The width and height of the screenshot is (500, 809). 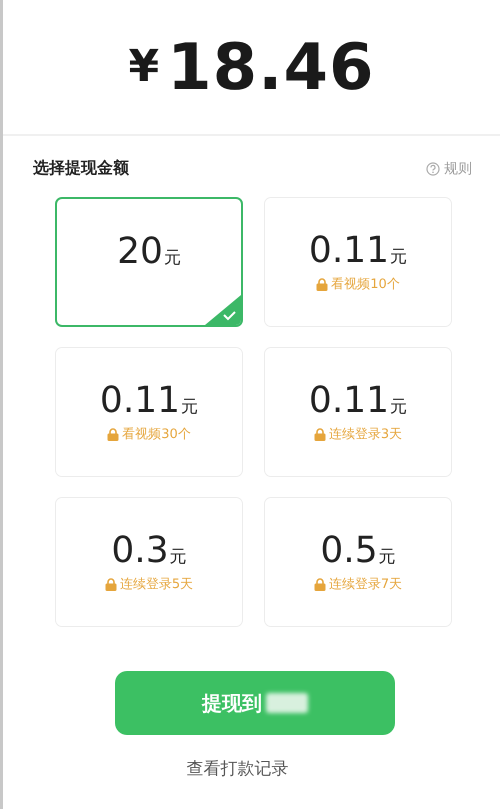 What do you see at coordinates (365, 584) in the screenshot?
I see `unlock-condition: 连续登录7天` at bounding box center [365, 584].